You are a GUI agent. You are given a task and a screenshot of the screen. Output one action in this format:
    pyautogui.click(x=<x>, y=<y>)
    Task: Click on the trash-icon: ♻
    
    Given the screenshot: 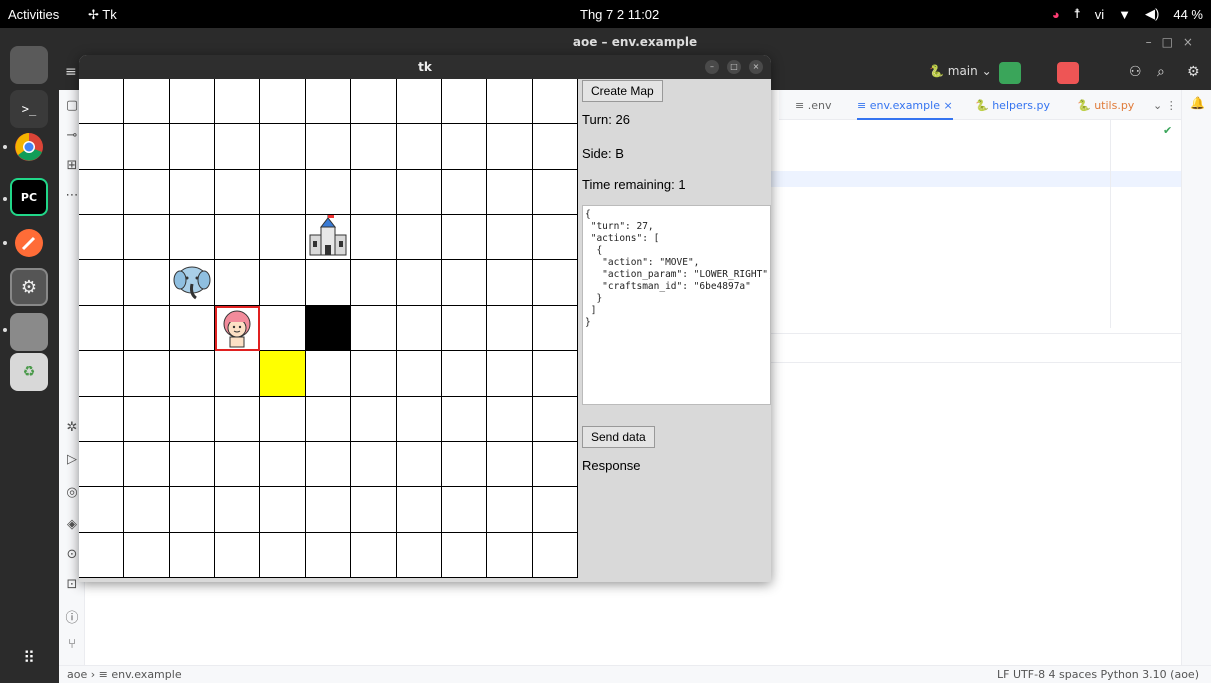 What is the action you would take?
    pyautogui.click(x=29, y=372)
    